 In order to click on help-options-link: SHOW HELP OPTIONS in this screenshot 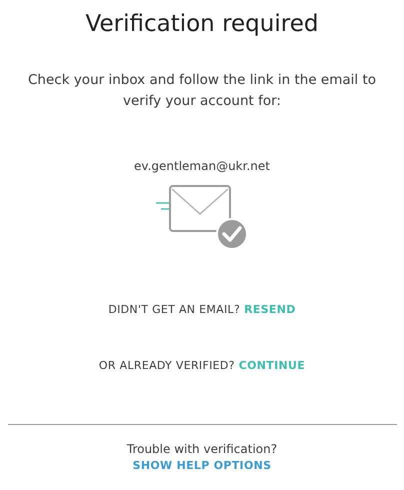, I will do `click(202, 466)`.